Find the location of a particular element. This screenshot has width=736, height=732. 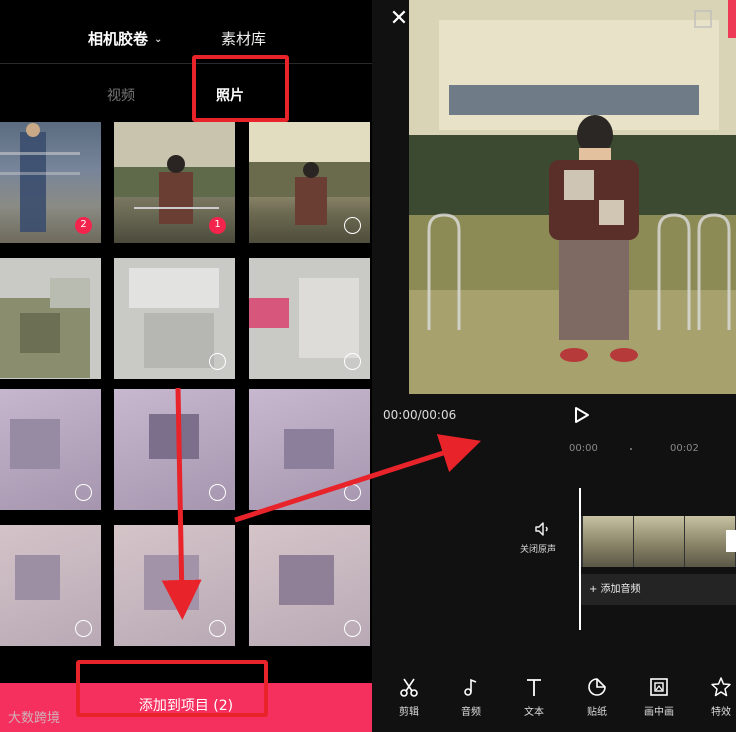

scissors-icon is located at coordinates (409, 687).